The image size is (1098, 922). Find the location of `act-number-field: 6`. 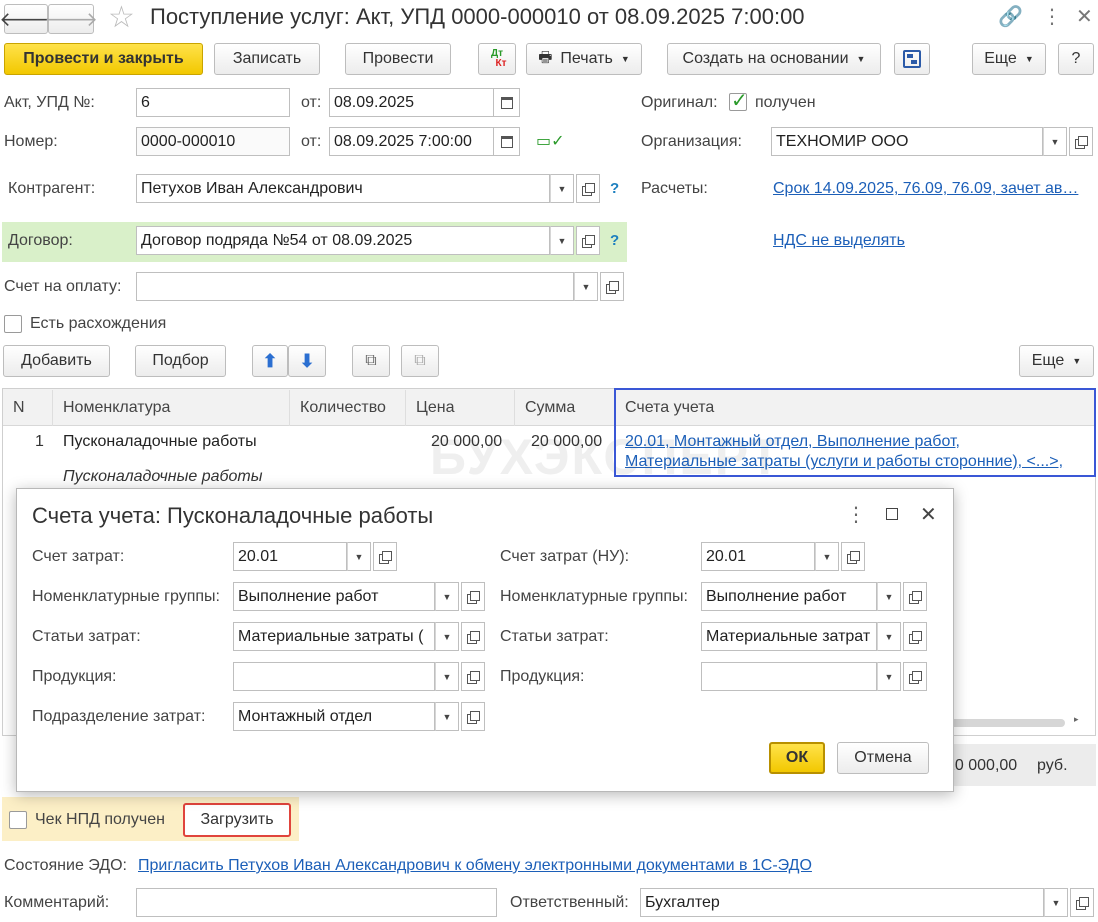

act-number-field: 6 is located at coordinates (213, 102).